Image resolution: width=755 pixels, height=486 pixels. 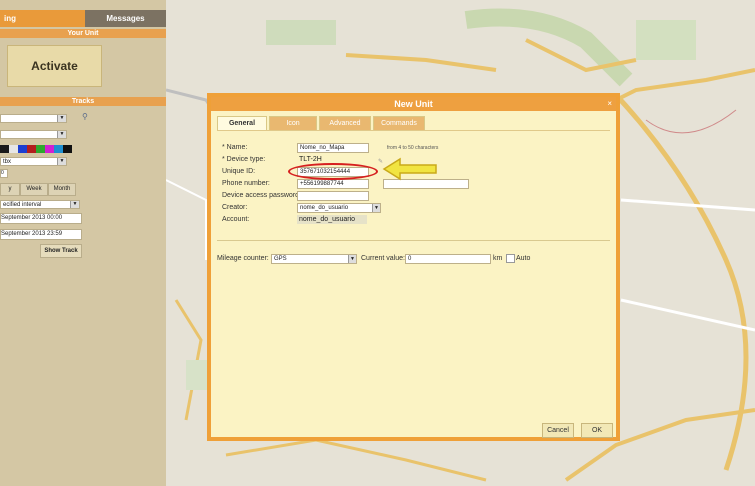 What do you see at coordinates (41, 218) in the screenshot?
I see `date-from-field: September 2013 00:00` at bounding box center [41, 218].